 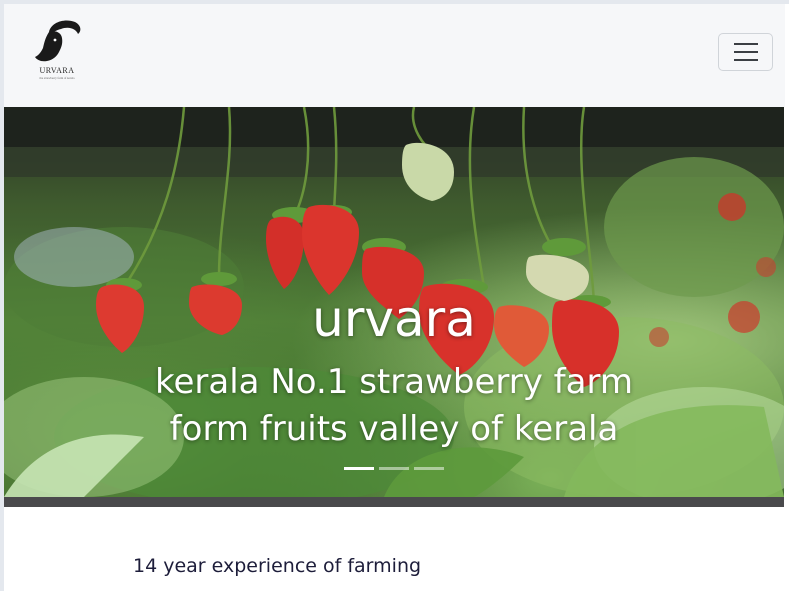 What do you see at coordinates (394, 382) in the screenshot?
I see `hero-caption-line1: kerala No.1 strawberry farm` at bounding box center [394, 382].